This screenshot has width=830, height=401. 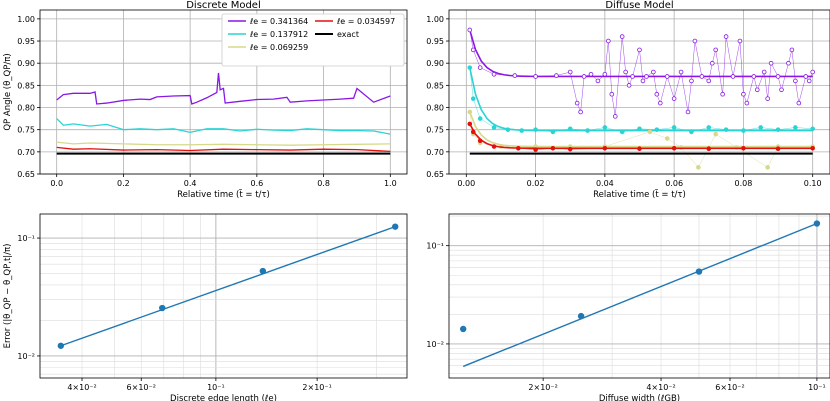 What do you see at coordinates (26, 19) in the screenshot?
I see `y-tick-label: 1.00` at bounding box center [26, 19].